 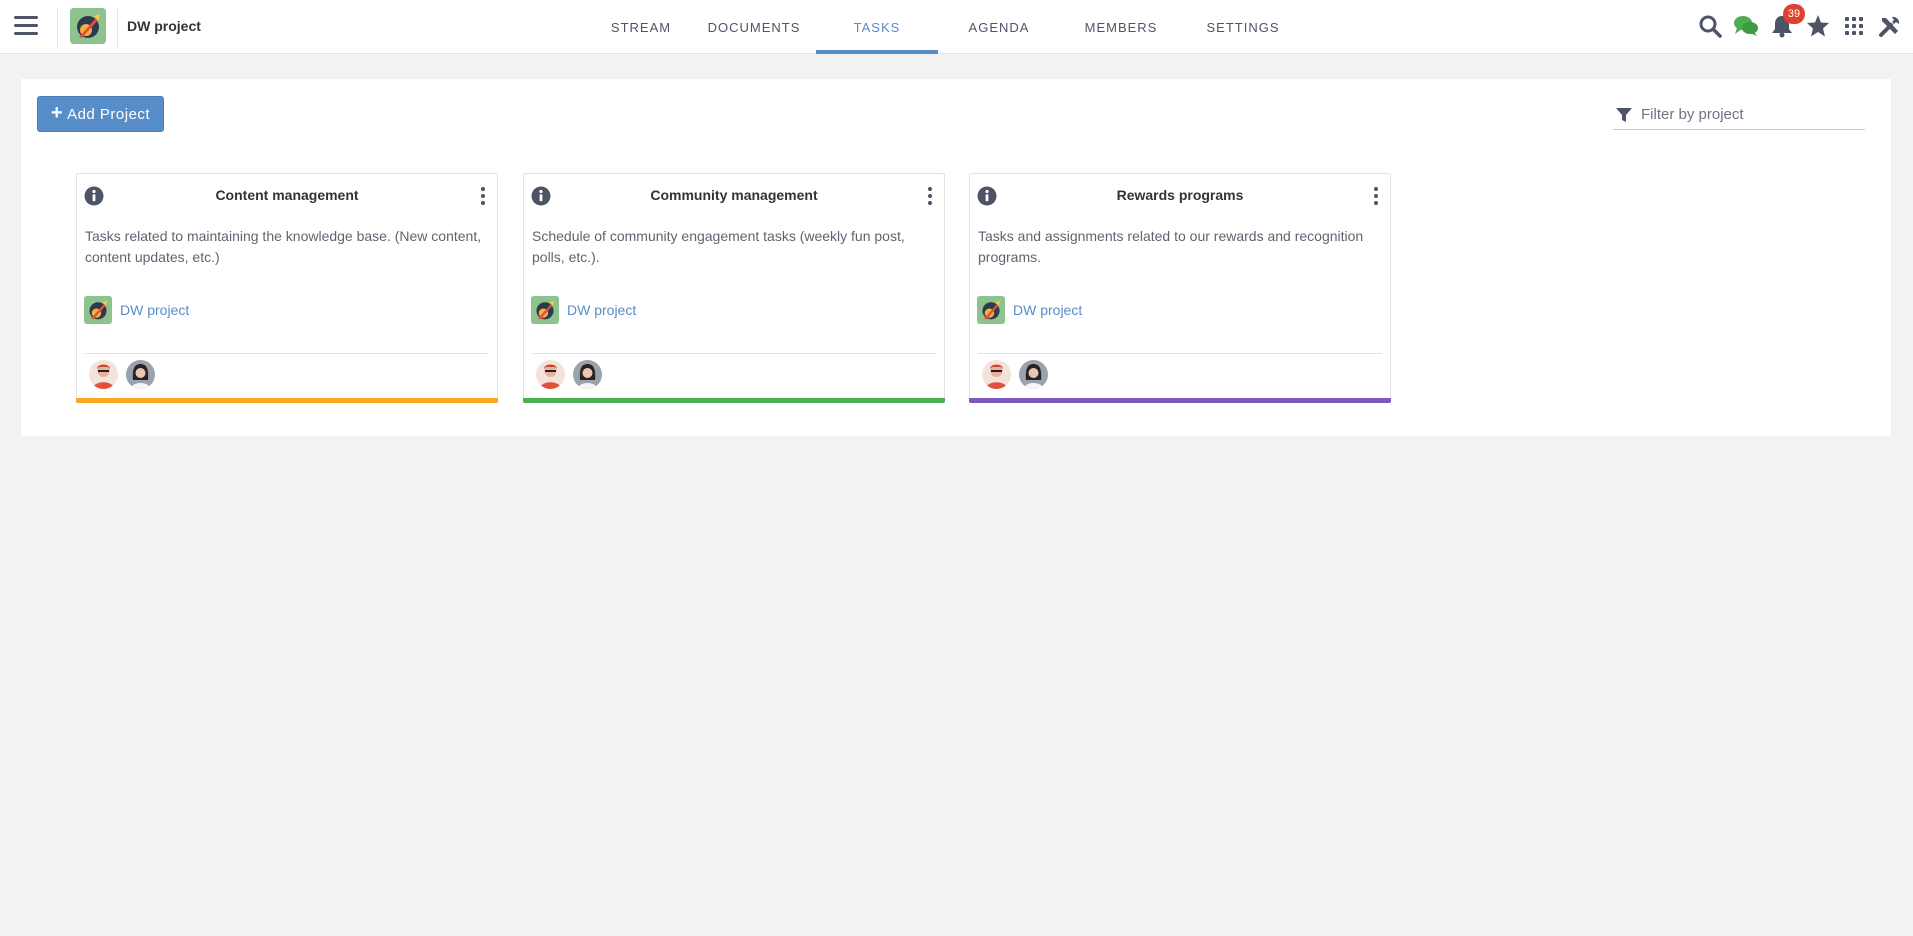 I want to click on tab-tasks: TASKS, so click(x=877, y=27).